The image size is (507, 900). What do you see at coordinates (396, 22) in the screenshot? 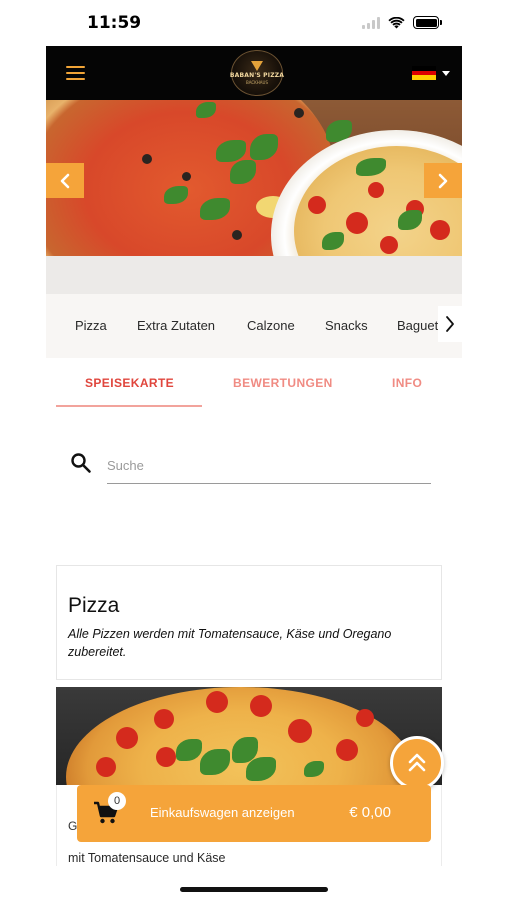
I see `wifi-icon` at bounding box center [396, 22].